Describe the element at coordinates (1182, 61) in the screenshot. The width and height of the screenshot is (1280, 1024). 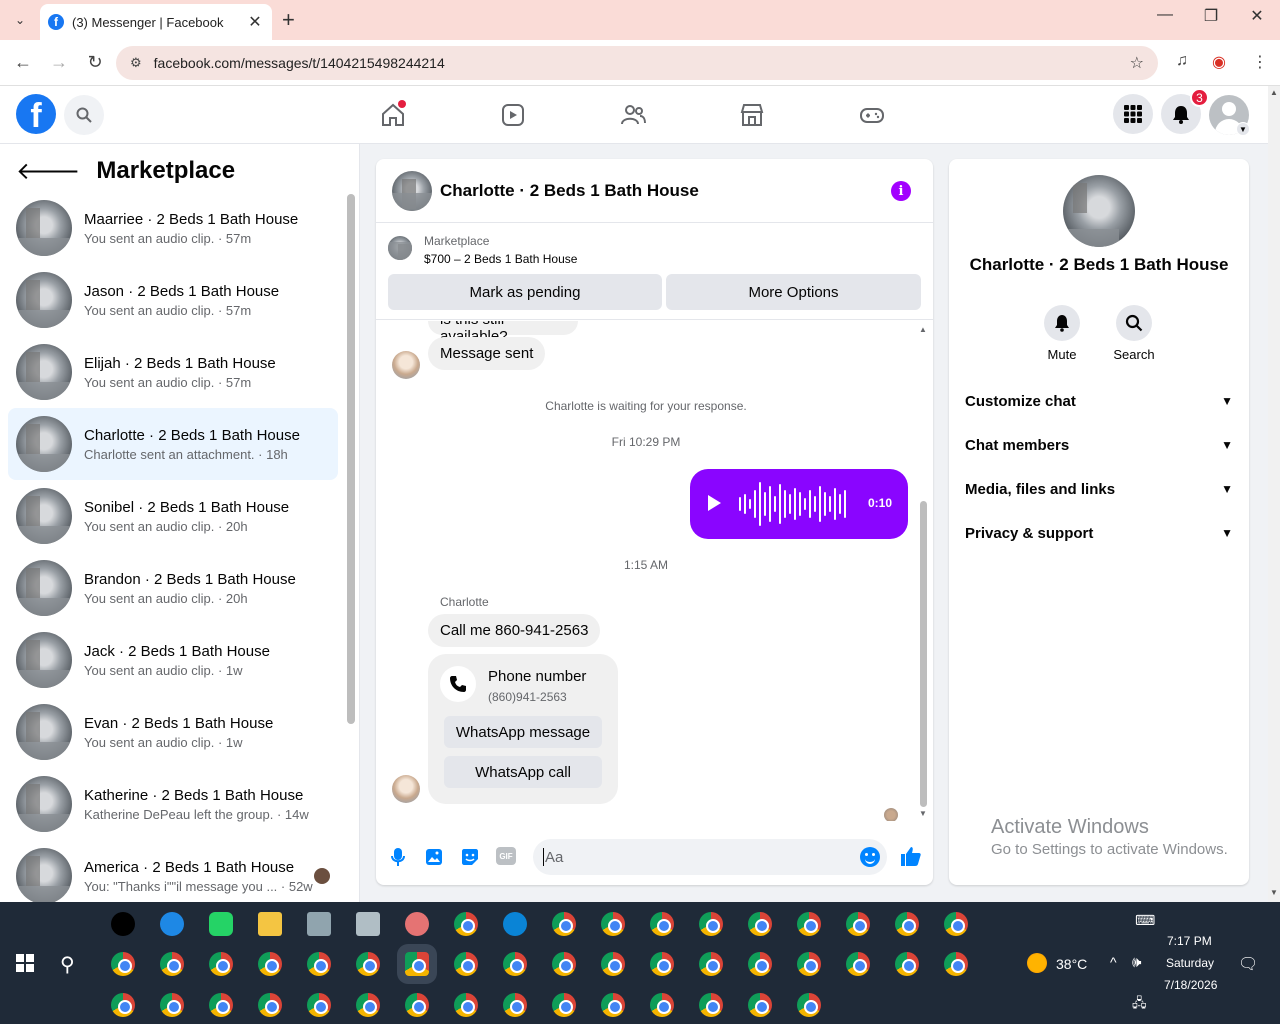
I see `media-controls-icon: ♫` at that location.